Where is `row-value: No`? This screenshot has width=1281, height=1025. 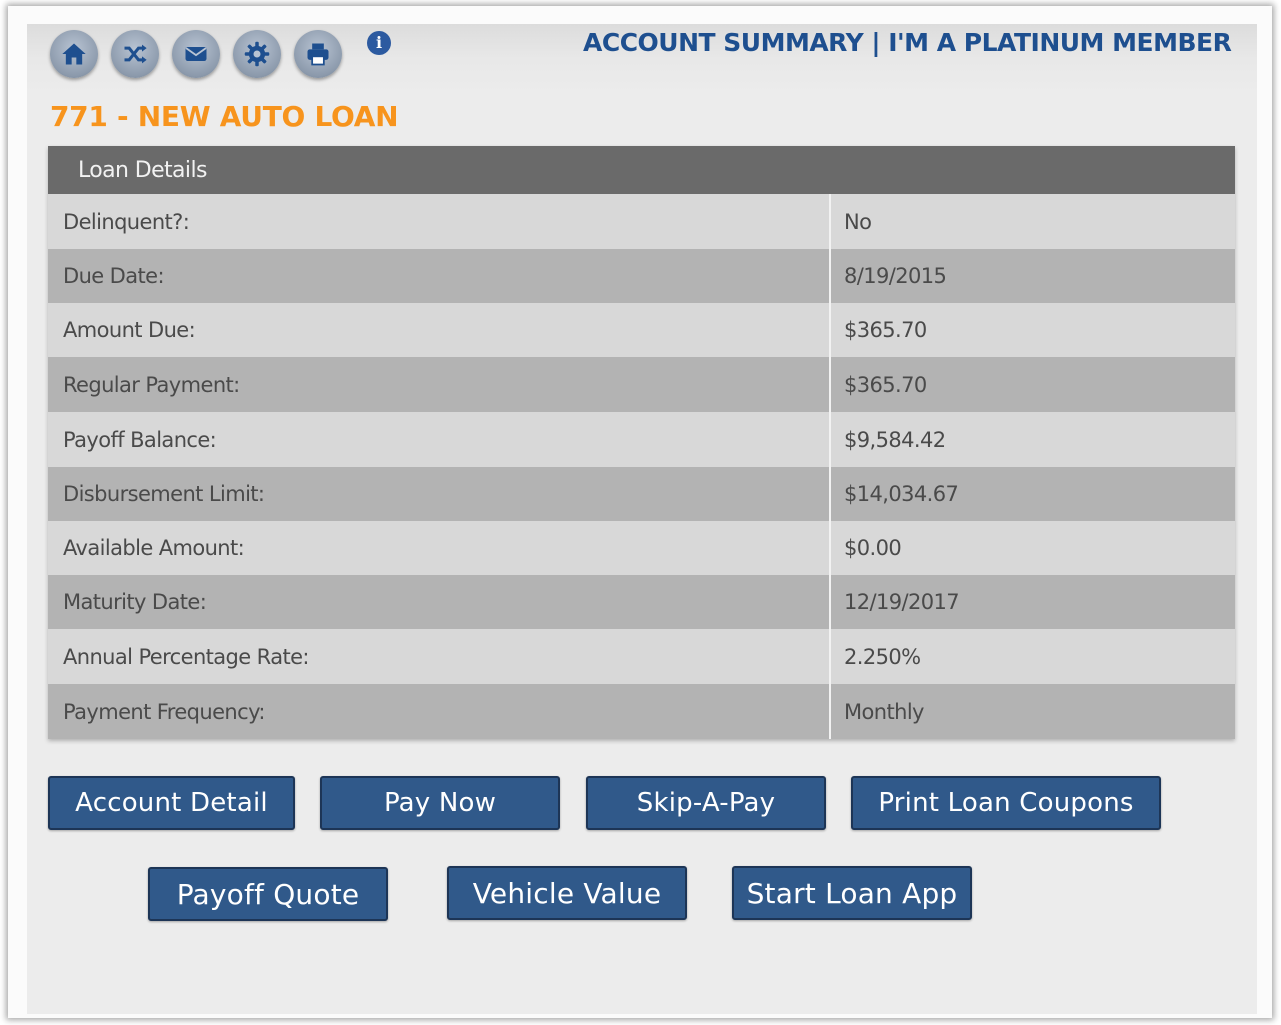 row-value: No is located at coordinates (858, 221).